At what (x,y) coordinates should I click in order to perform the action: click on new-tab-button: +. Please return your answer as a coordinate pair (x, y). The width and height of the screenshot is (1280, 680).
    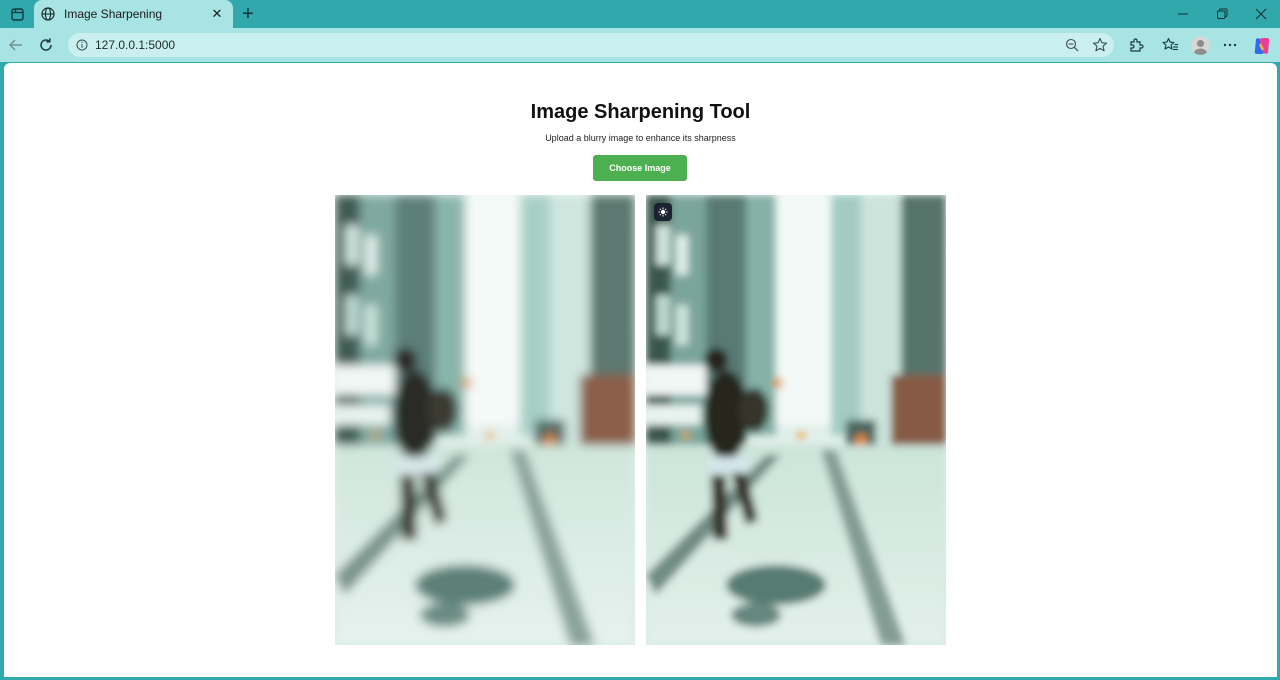
    Looking at the image, I should click on (248, 14).